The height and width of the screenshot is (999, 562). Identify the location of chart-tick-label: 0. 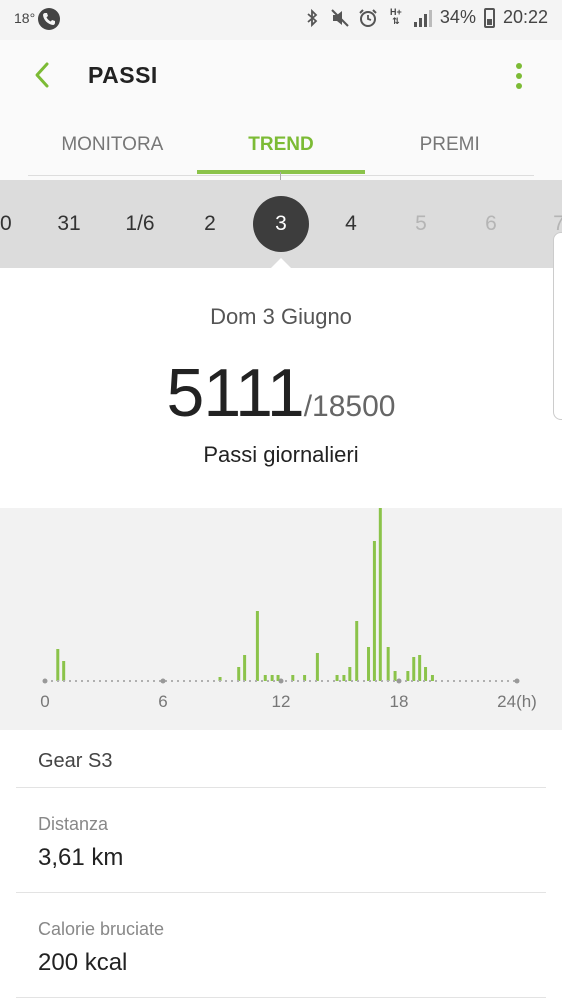
(44, 701).